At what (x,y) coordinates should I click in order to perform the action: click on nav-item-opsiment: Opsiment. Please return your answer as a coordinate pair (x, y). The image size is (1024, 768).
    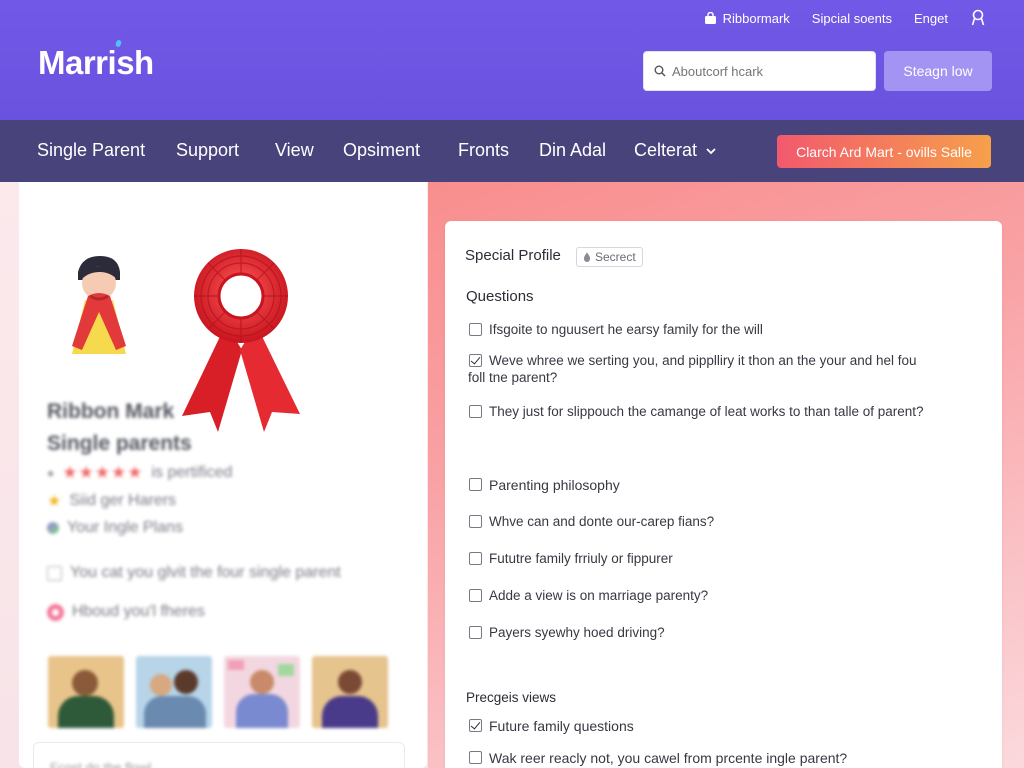
    Looking at the image, I should click on (381, 150).